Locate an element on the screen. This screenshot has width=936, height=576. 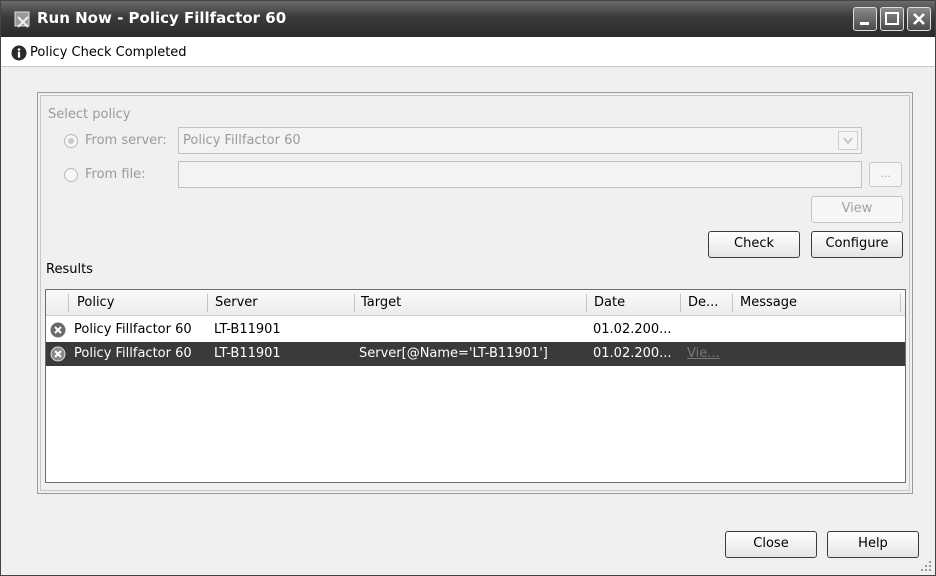
configure-button: Configure is located at coordinates (857, 244).